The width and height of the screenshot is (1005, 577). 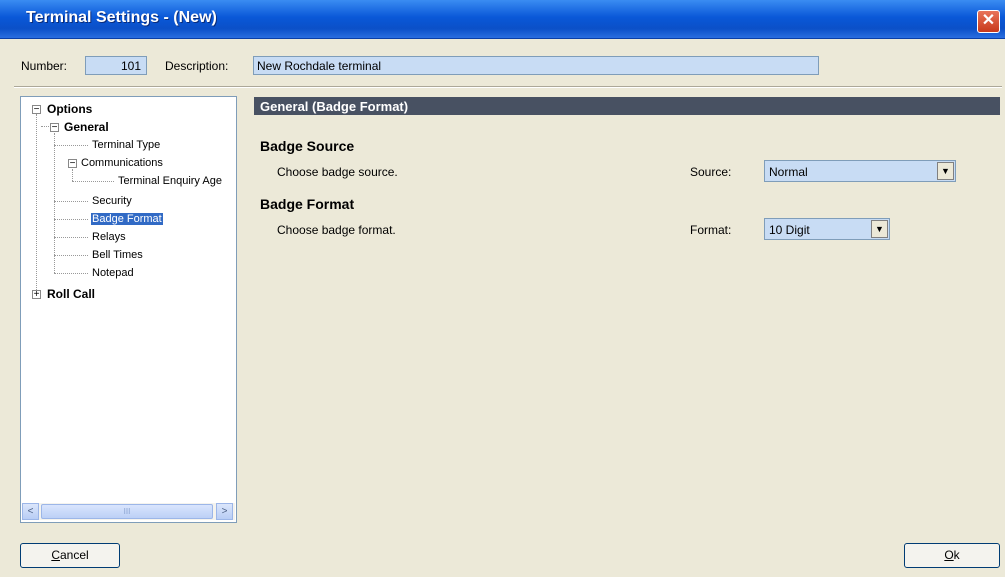 What do you see at coordinates (116, 65) in the screenshot?
I see `number-field: 101` at bounding box center [116, 65].